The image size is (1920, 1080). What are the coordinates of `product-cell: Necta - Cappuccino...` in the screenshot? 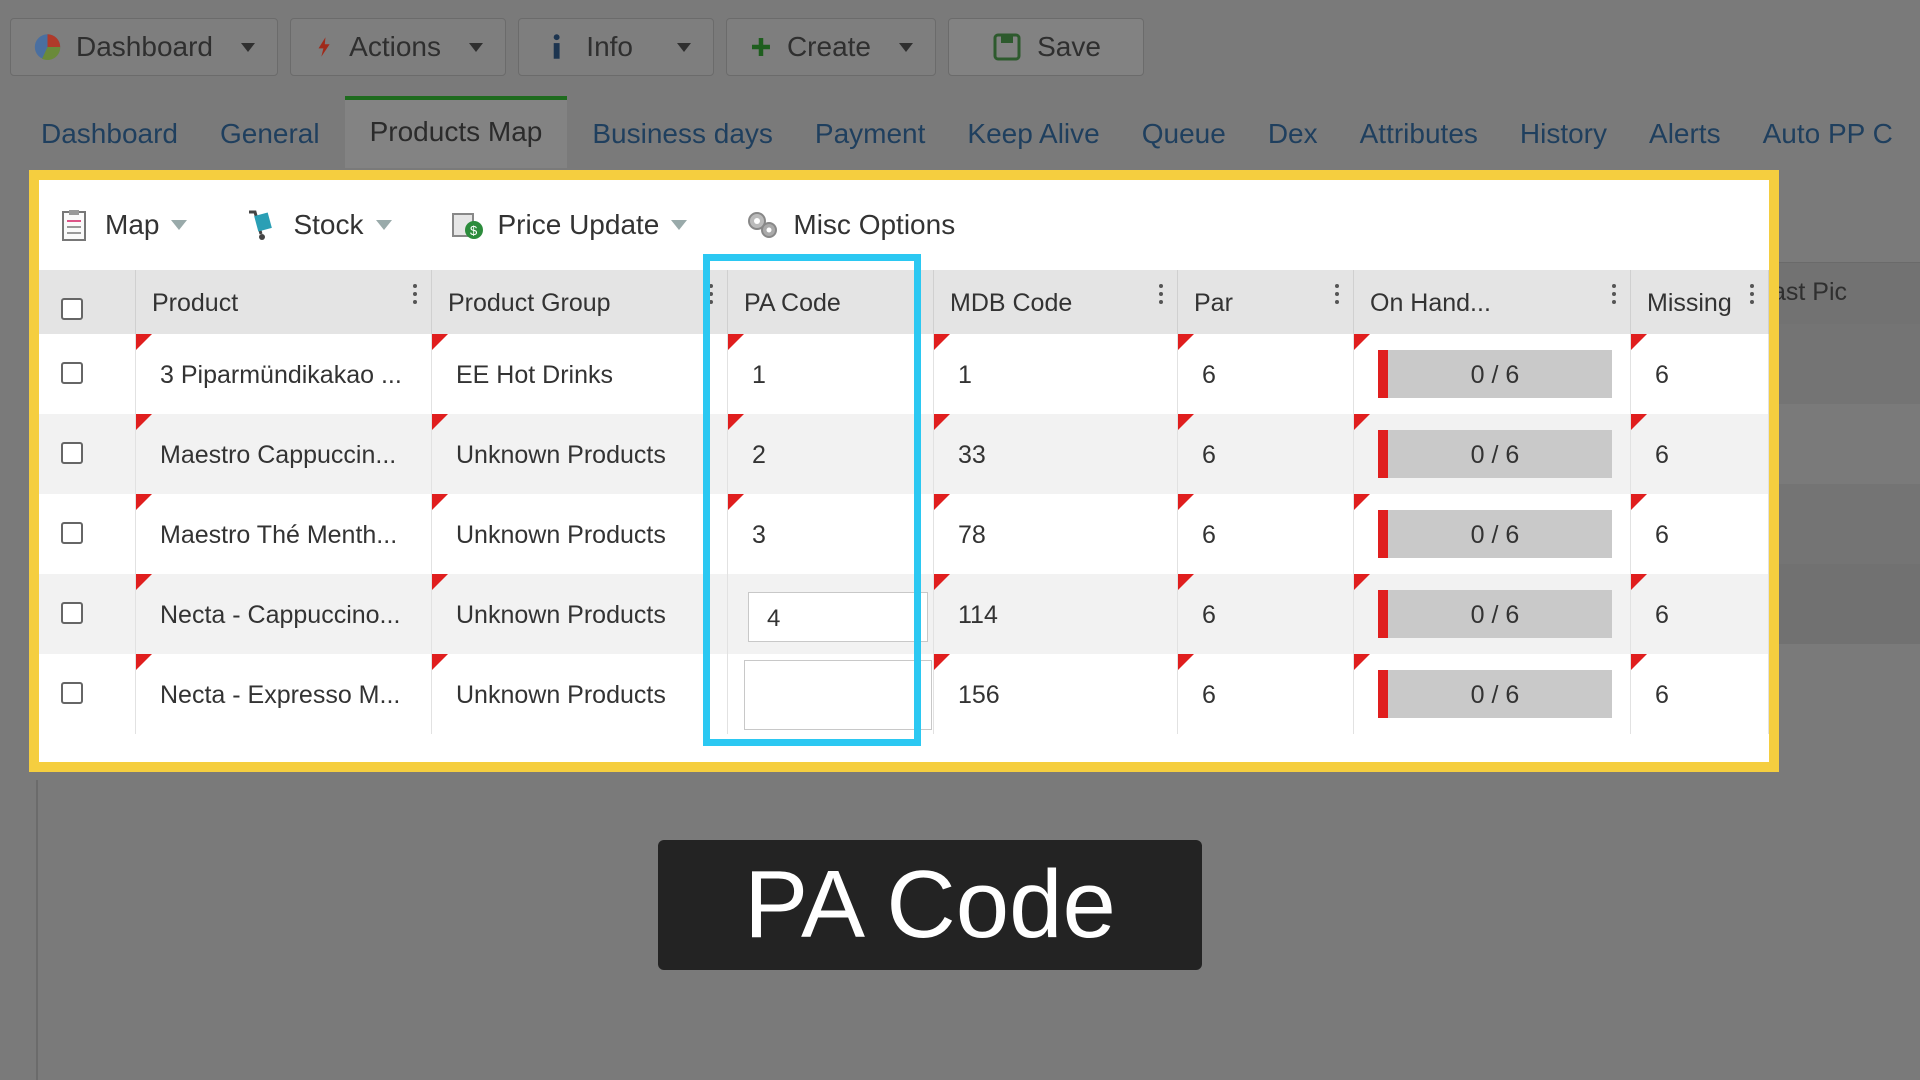 It's located at (284, 614).